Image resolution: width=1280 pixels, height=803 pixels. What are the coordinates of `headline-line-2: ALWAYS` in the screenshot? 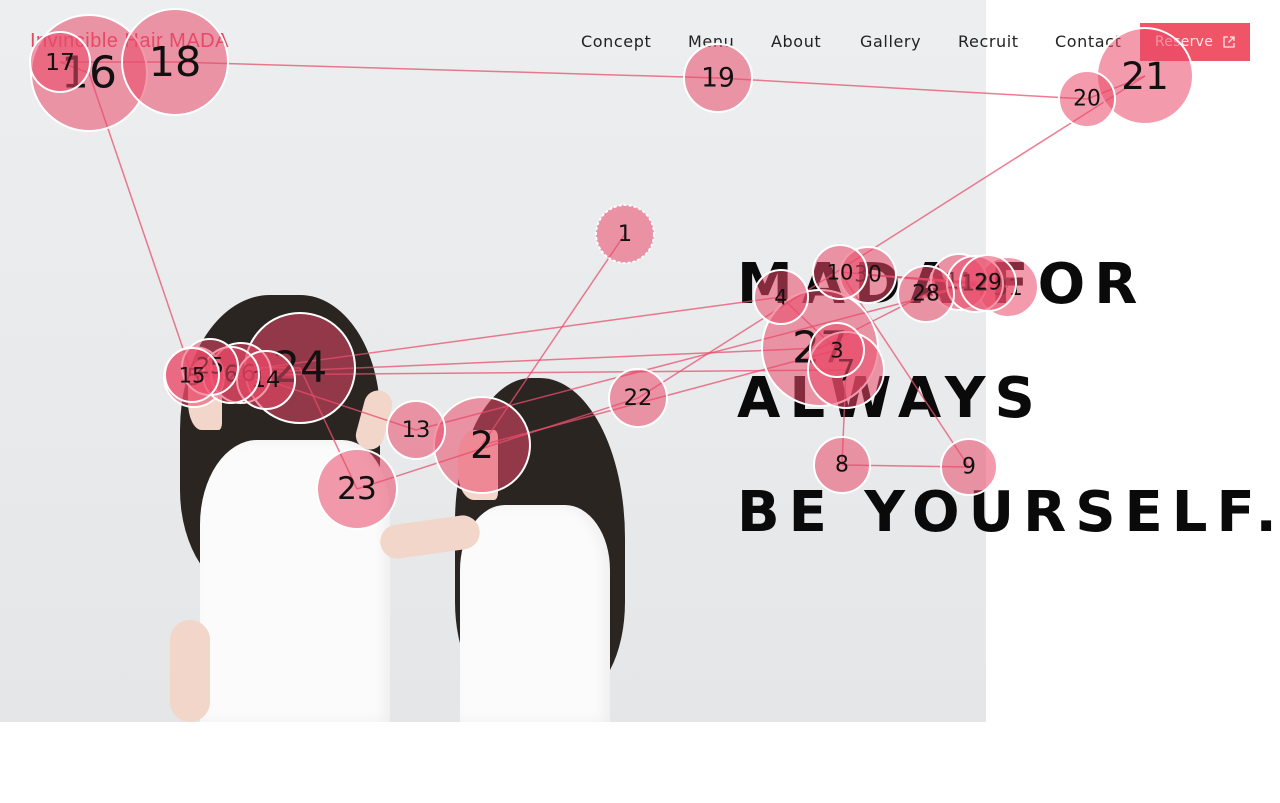 It's located at (890, 398).